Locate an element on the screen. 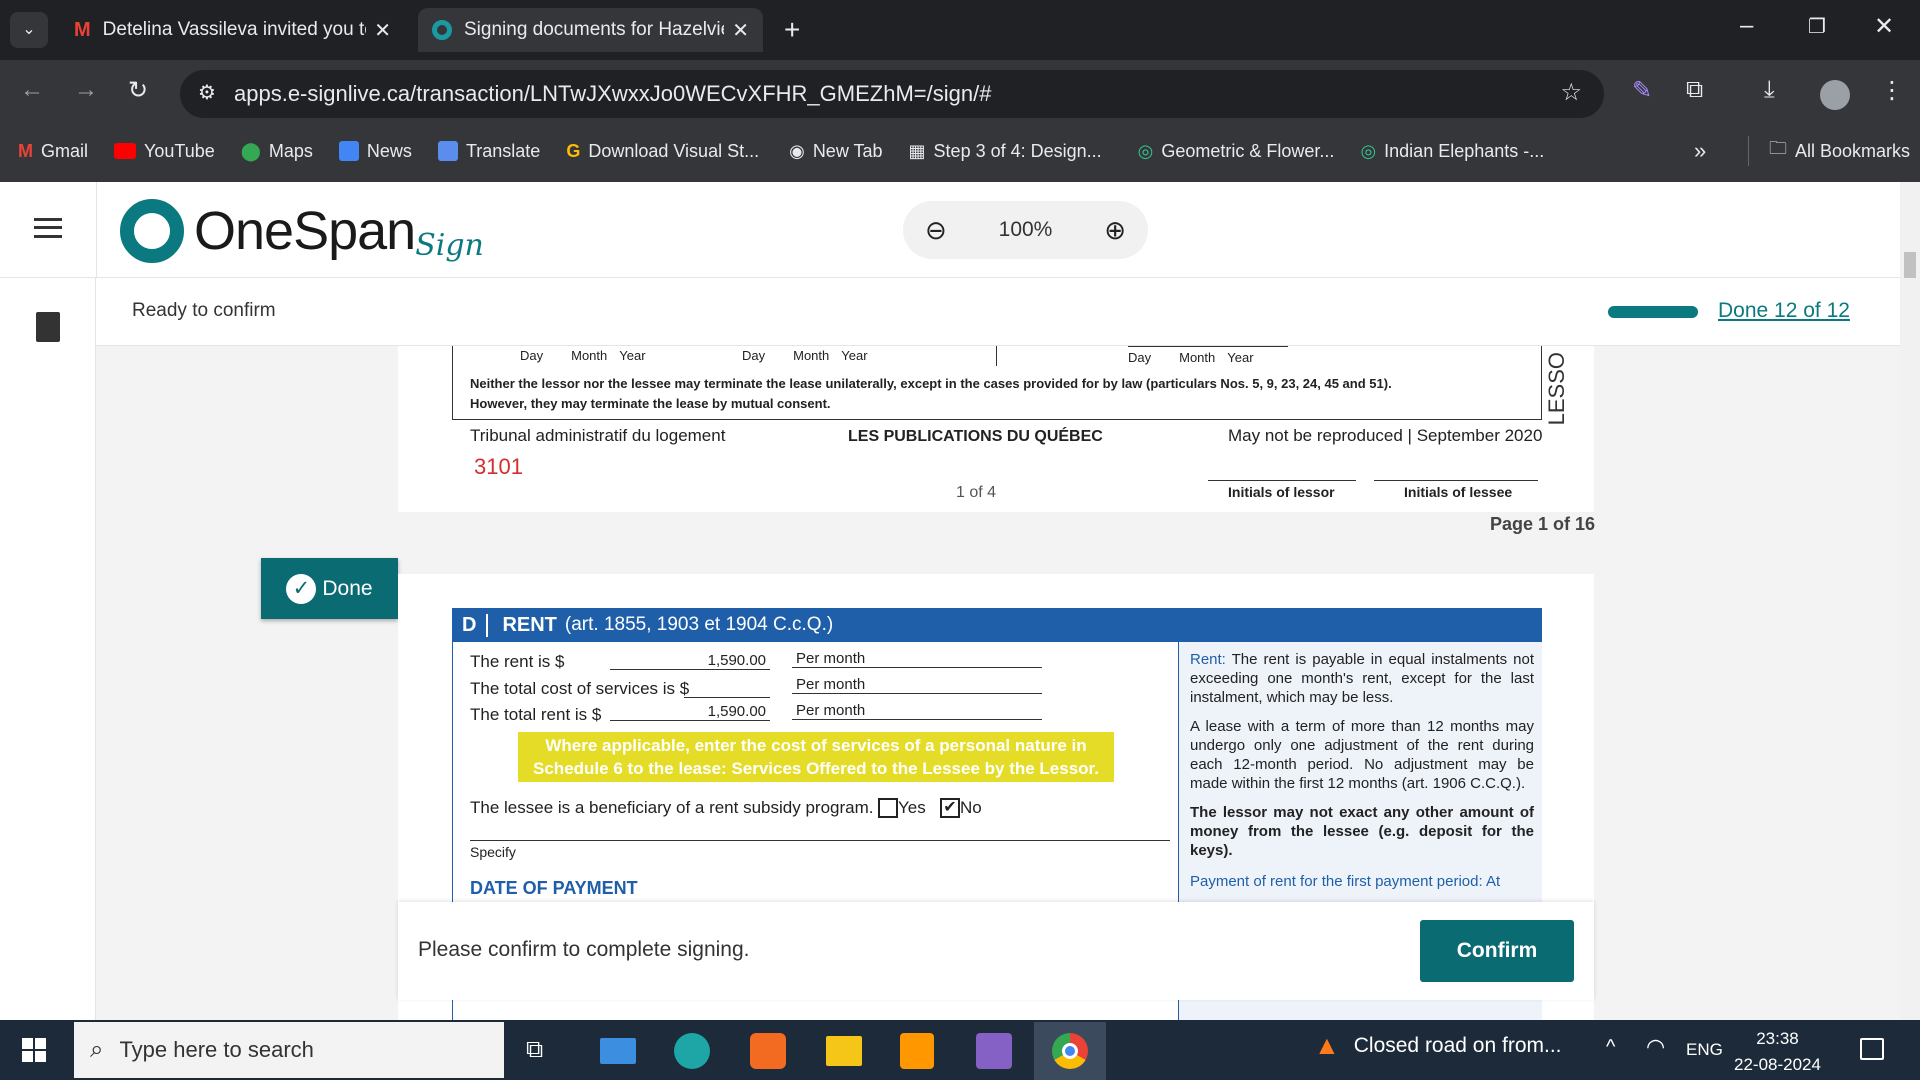  wifi-icon: ◠ is located at coordinates (1655, 1047).